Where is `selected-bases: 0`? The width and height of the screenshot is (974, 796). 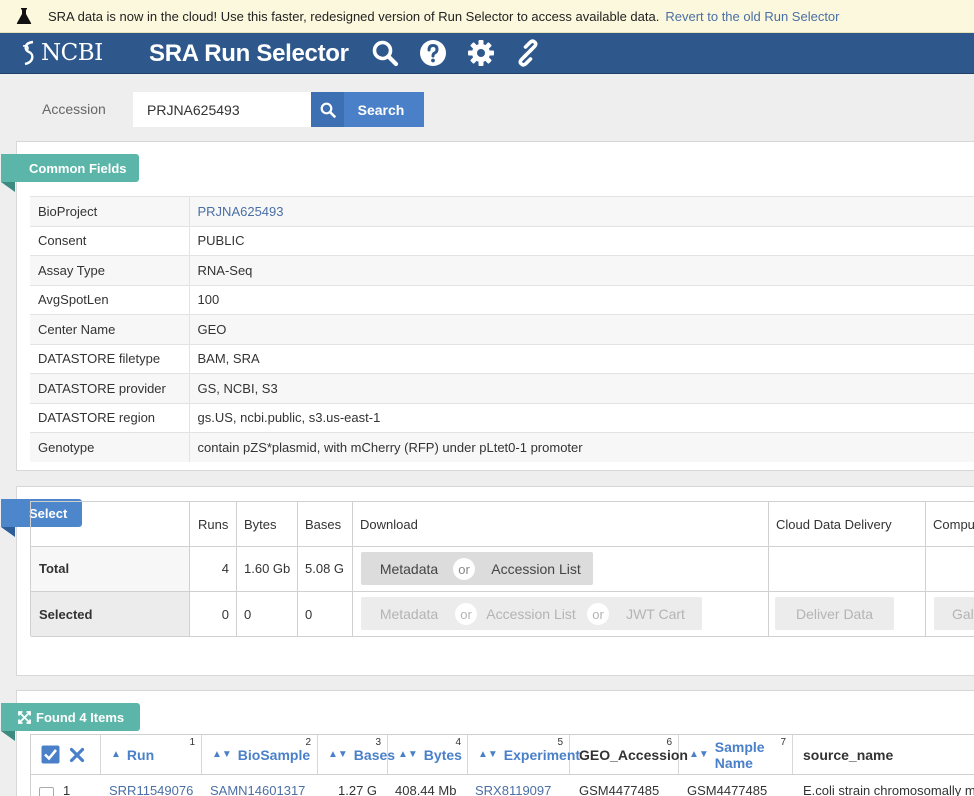
selected-bases: 0 is located at coordinates (309, 614).